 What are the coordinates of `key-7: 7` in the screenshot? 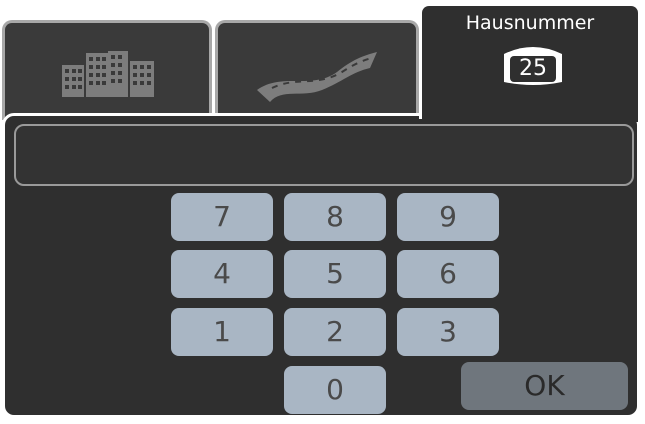 It's located at (222, 217).